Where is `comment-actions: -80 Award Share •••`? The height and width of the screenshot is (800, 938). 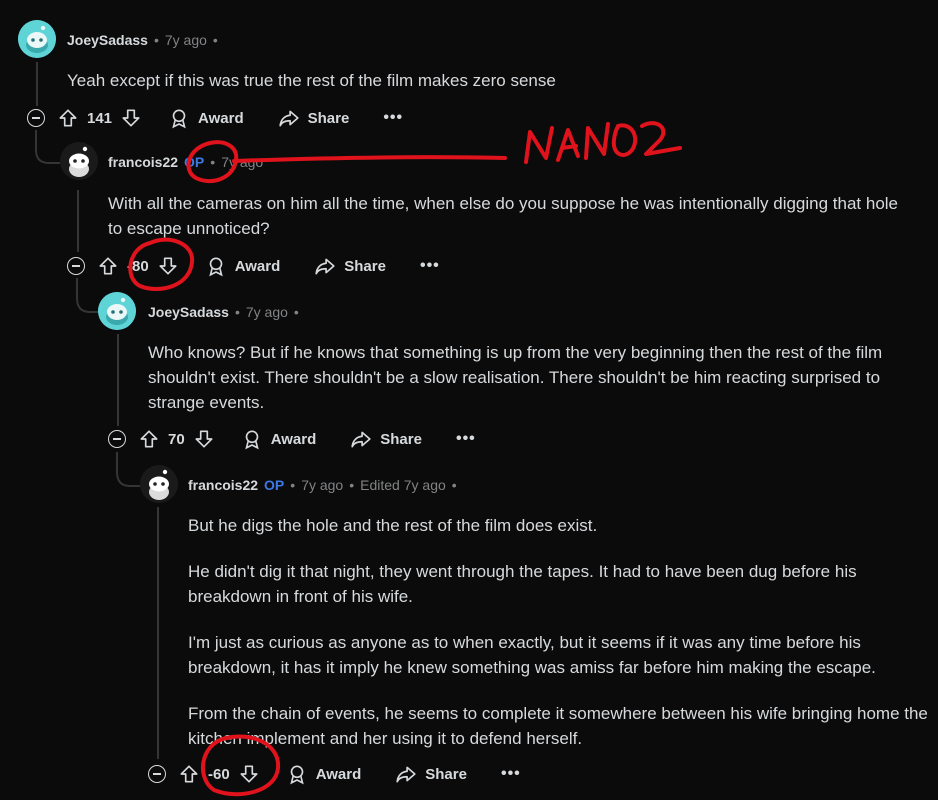
comment-actions: -80 Award Share ••• is located at coordinates (253, 266).